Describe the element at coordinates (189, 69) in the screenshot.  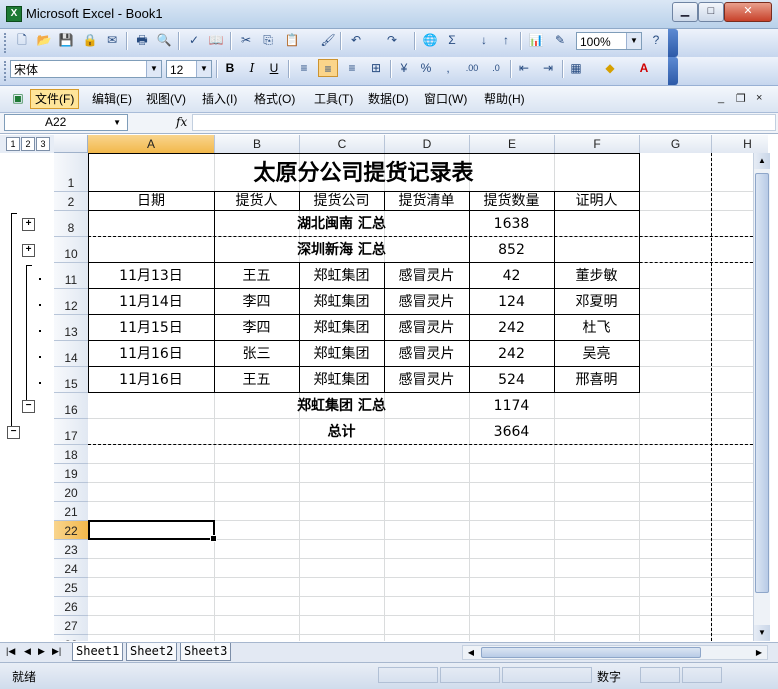
I see `font-size-select: 12 ▼` at that location.